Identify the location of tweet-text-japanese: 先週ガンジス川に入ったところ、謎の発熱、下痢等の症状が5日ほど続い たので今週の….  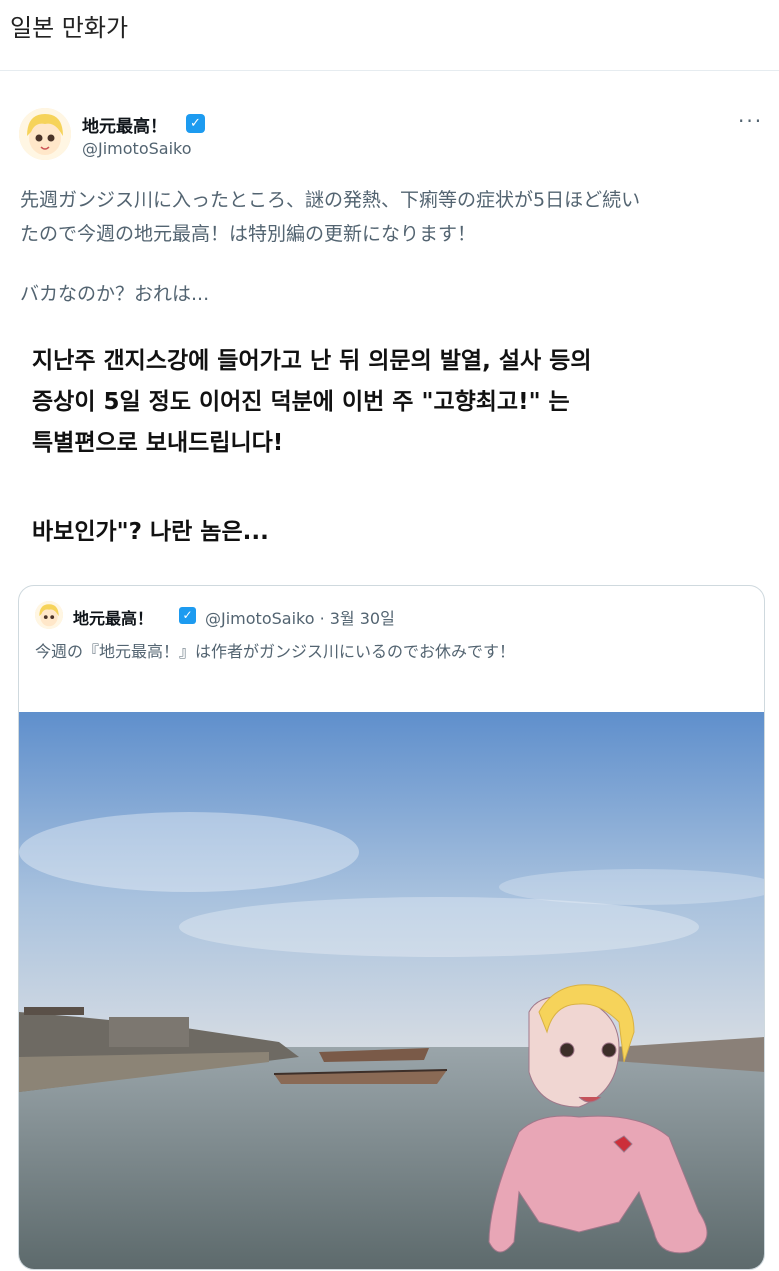
(390, 217).